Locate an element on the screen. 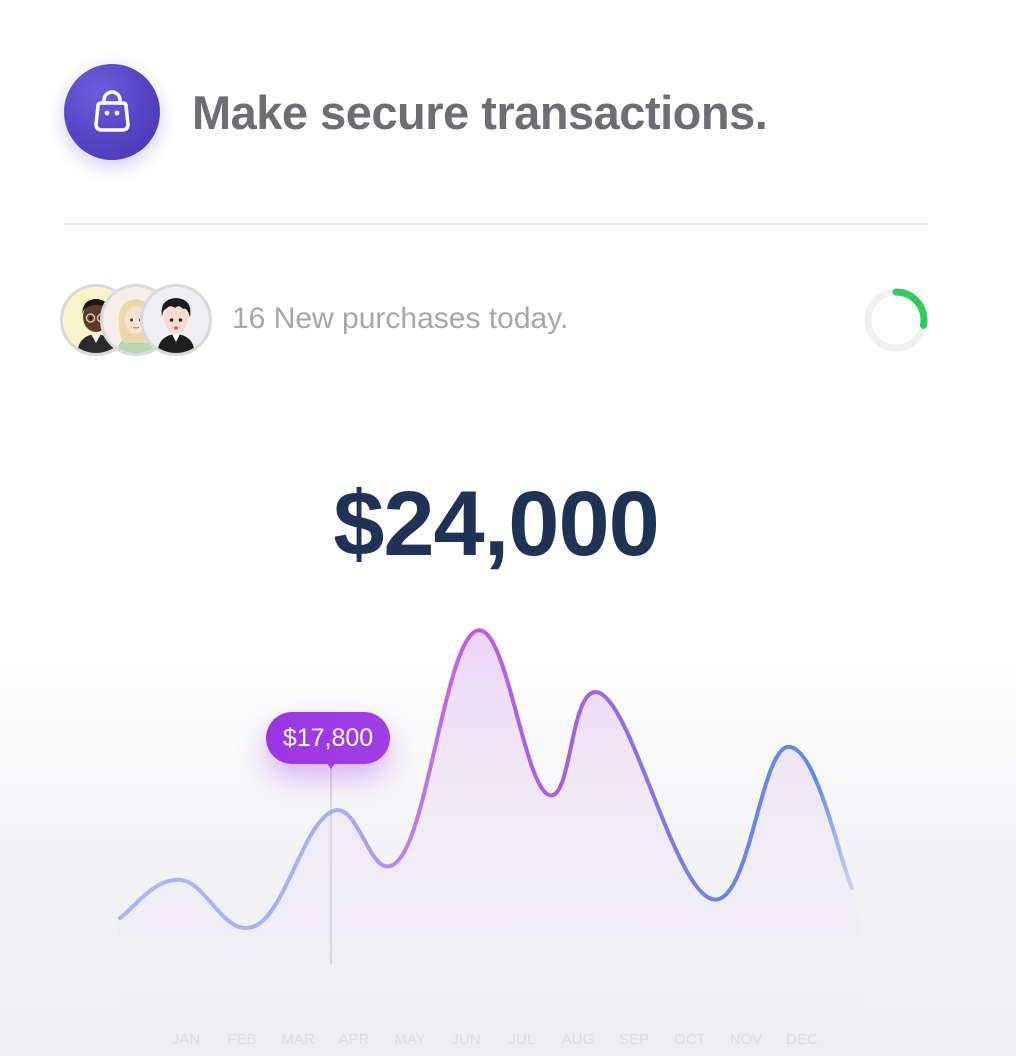 This screenshot has height=1056, width=1016. purchases-row: 16 New purchases today. is located at coordinates (495, 320).